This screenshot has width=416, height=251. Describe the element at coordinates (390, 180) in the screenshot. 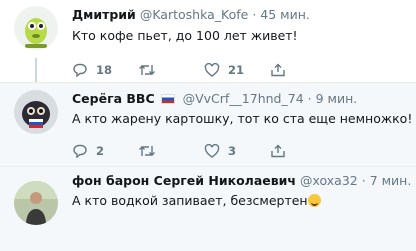

I see `timestamp: 7 мин.` at that location.